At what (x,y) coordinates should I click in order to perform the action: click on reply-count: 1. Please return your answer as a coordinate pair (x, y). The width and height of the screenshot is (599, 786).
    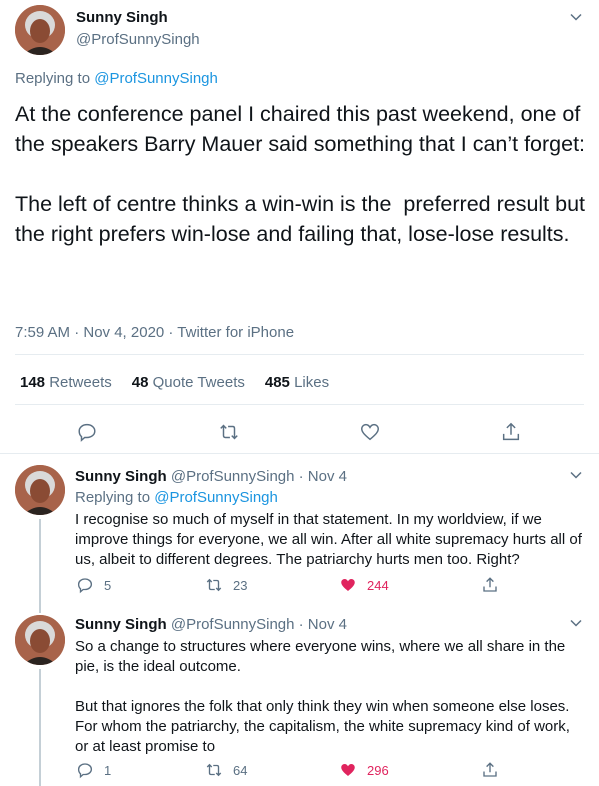
    Looking at the image, I should click on (108, 770).